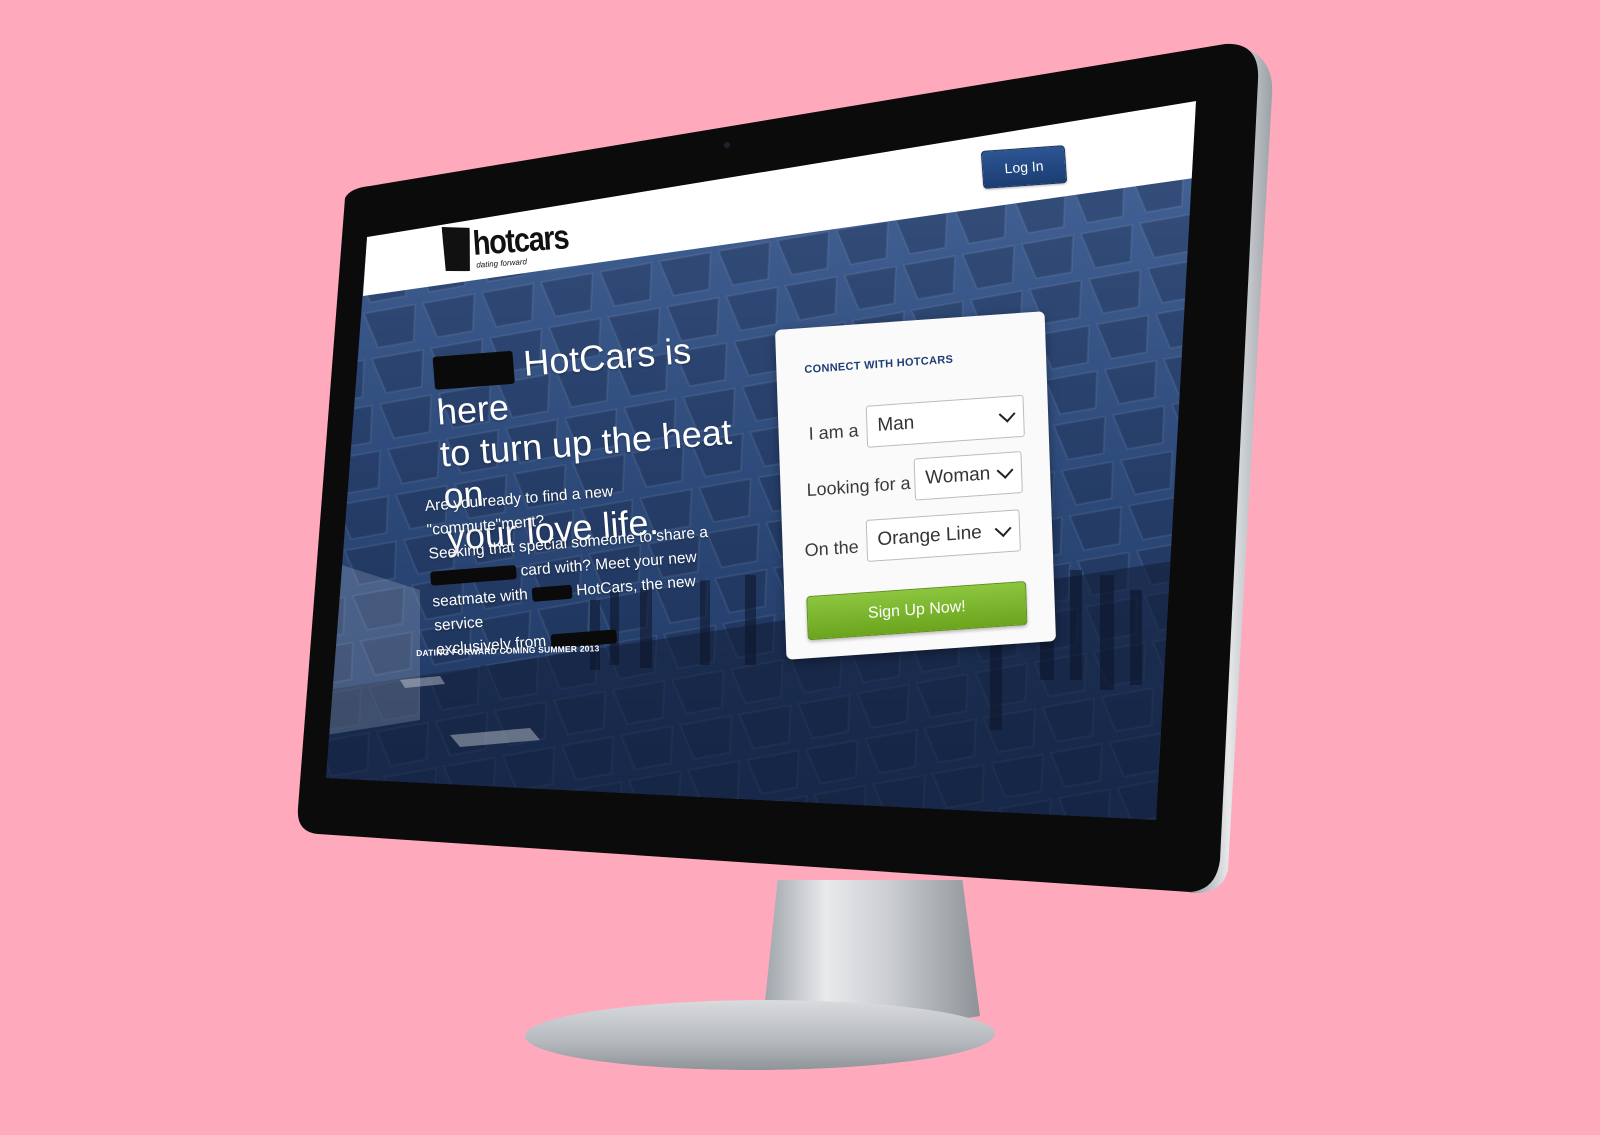  Describe the element at coordinates (727, 145) in the screenshot. I see `webcam-dot` at that location.